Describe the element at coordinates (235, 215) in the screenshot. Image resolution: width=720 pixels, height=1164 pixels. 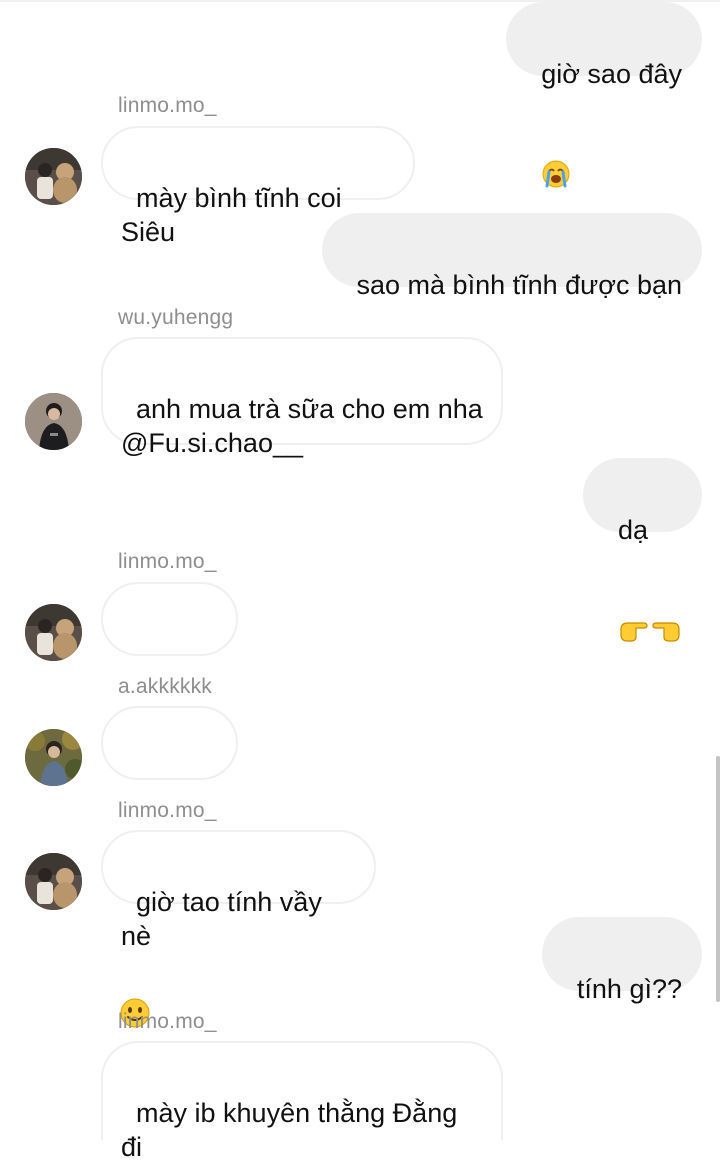
I see `message-text: mày bình tĩnh coi Siêu` at that location.